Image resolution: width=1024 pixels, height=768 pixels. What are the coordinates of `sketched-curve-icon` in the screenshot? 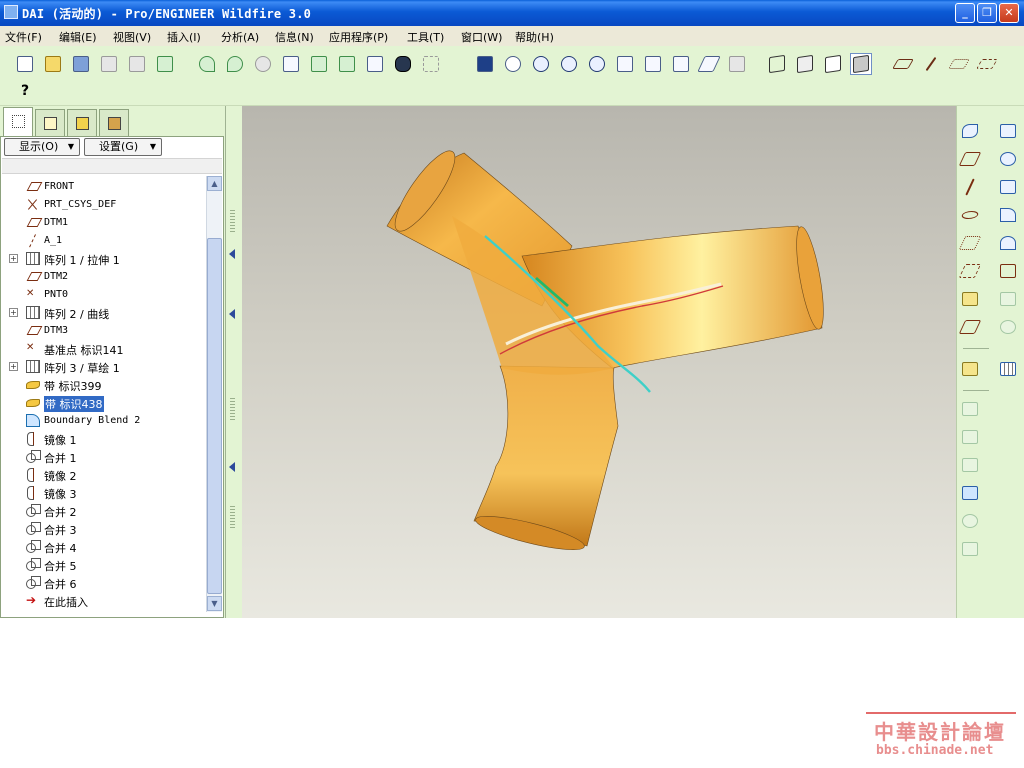 It's located at (970, 131).